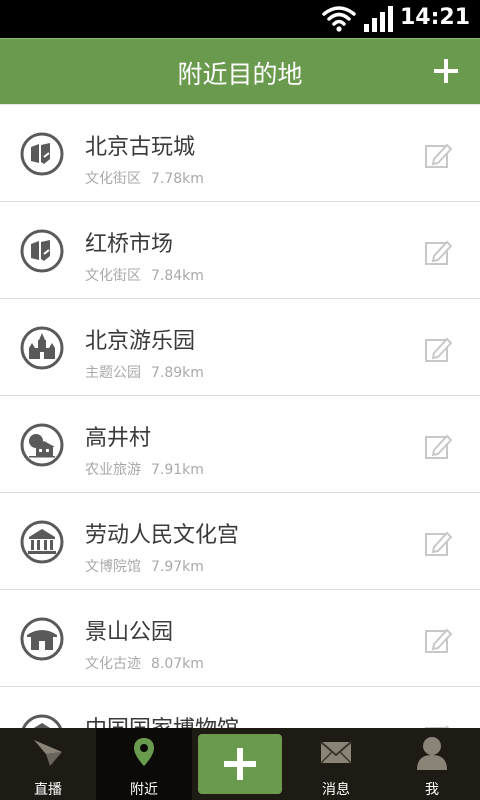  What do you see at coordinates (144, 752) in the screenshot?
I see `location-pin-icon` at bounding box center [144, 752].